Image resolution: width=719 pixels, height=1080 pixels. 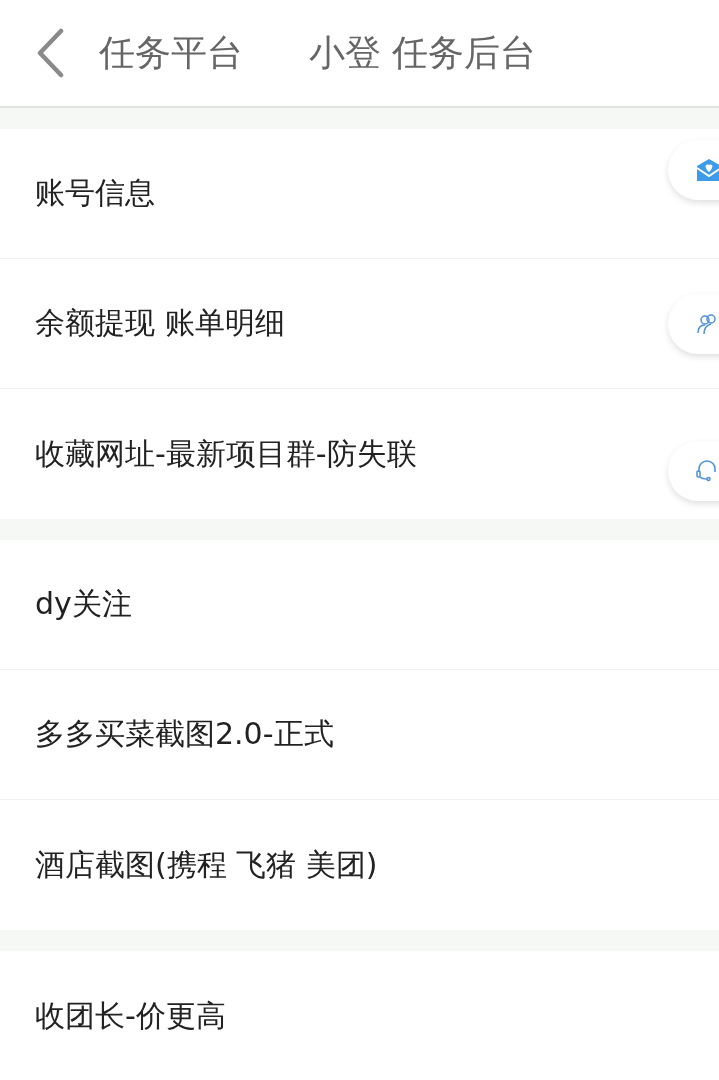 I want to click on page-subtitle: 小登 任务后台, so click(x=423, y=52).